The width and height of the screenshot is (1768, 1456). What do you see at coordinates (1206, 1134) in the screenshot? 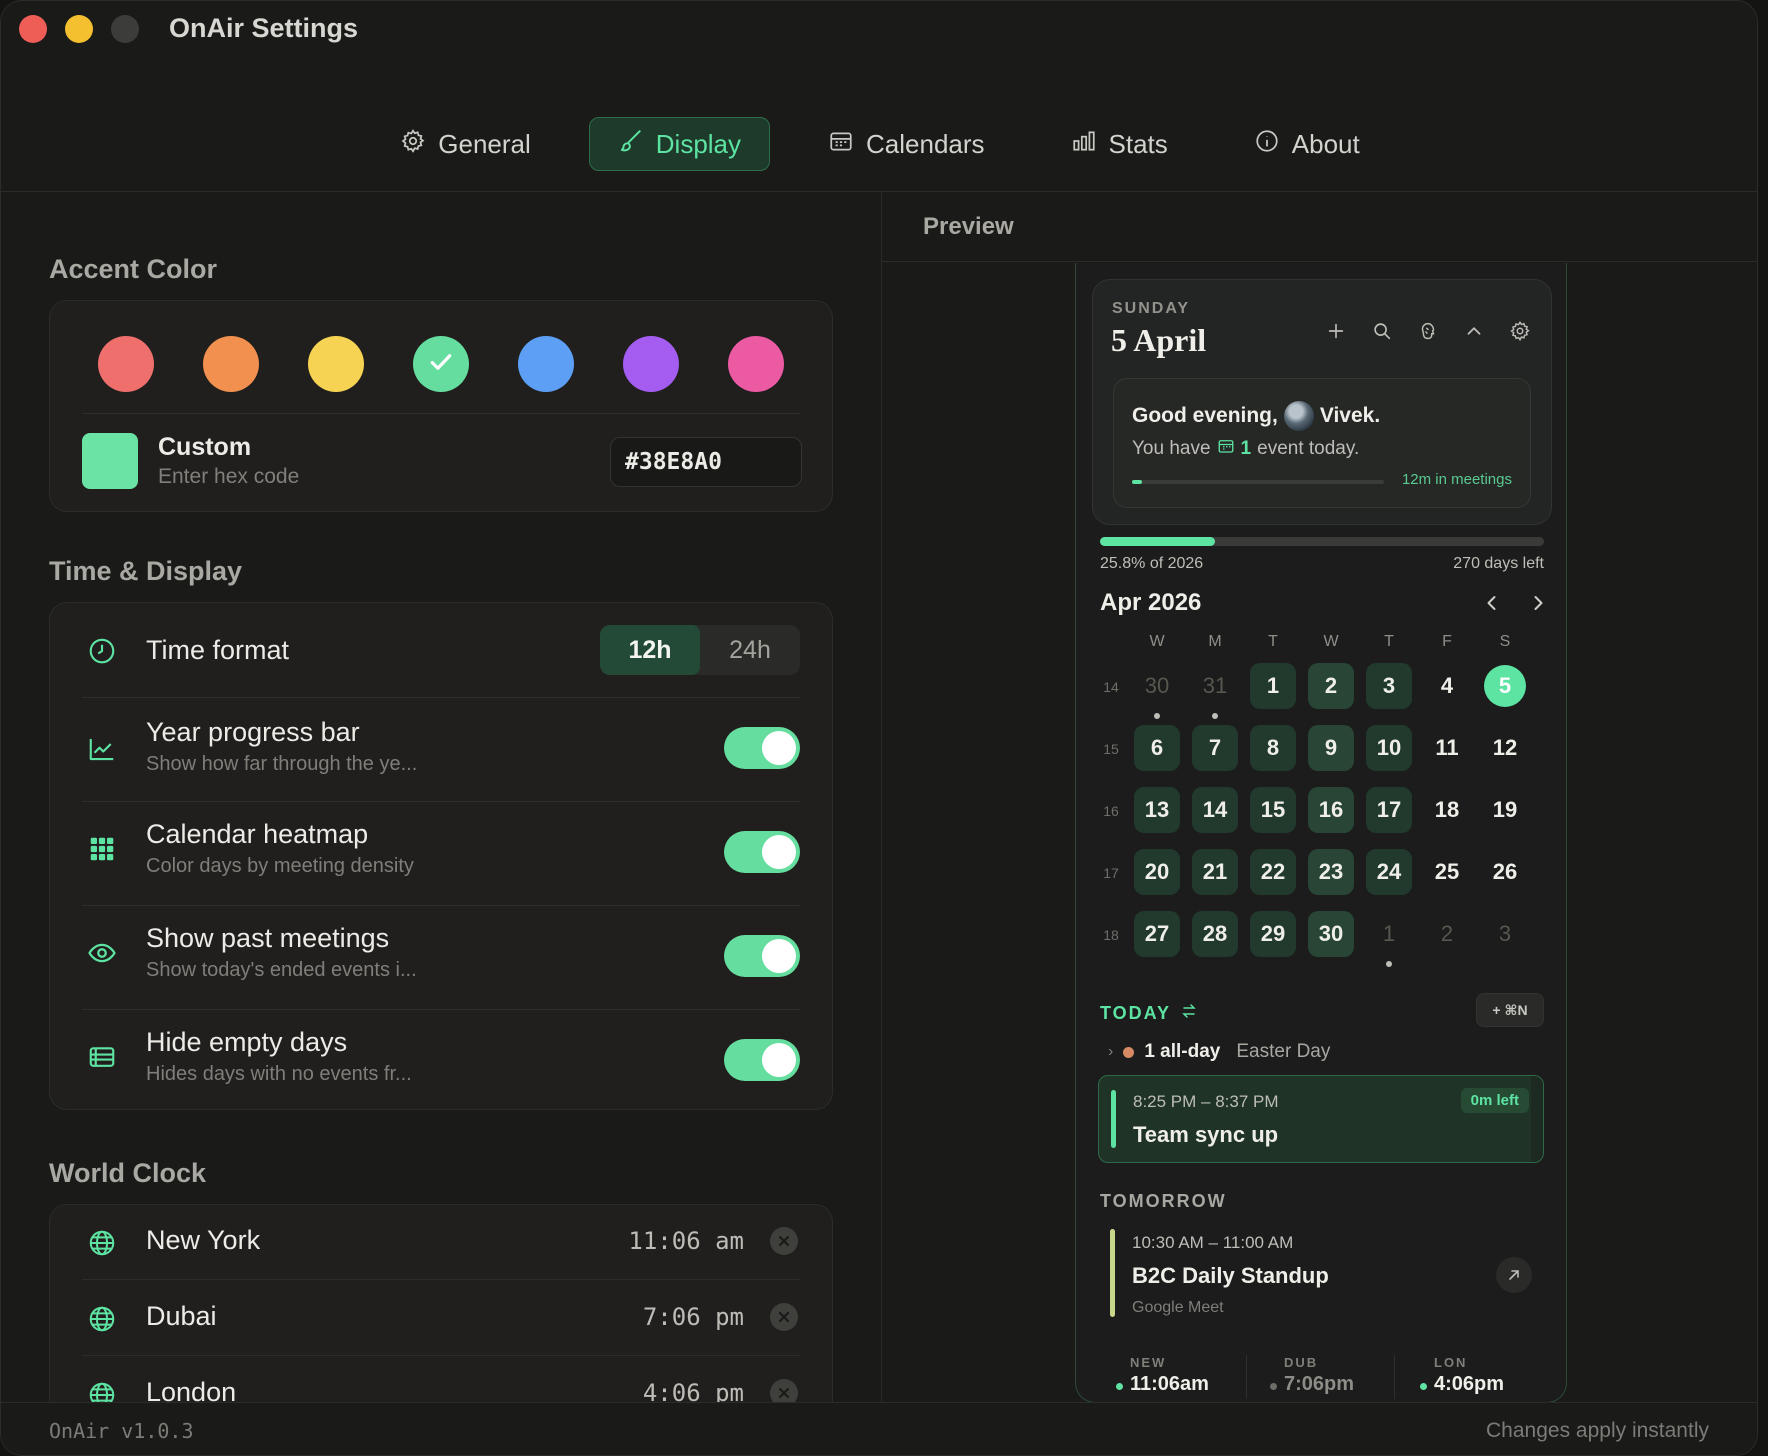
I see `event-title: Team sync up` at bounding box center [1206, 1134].